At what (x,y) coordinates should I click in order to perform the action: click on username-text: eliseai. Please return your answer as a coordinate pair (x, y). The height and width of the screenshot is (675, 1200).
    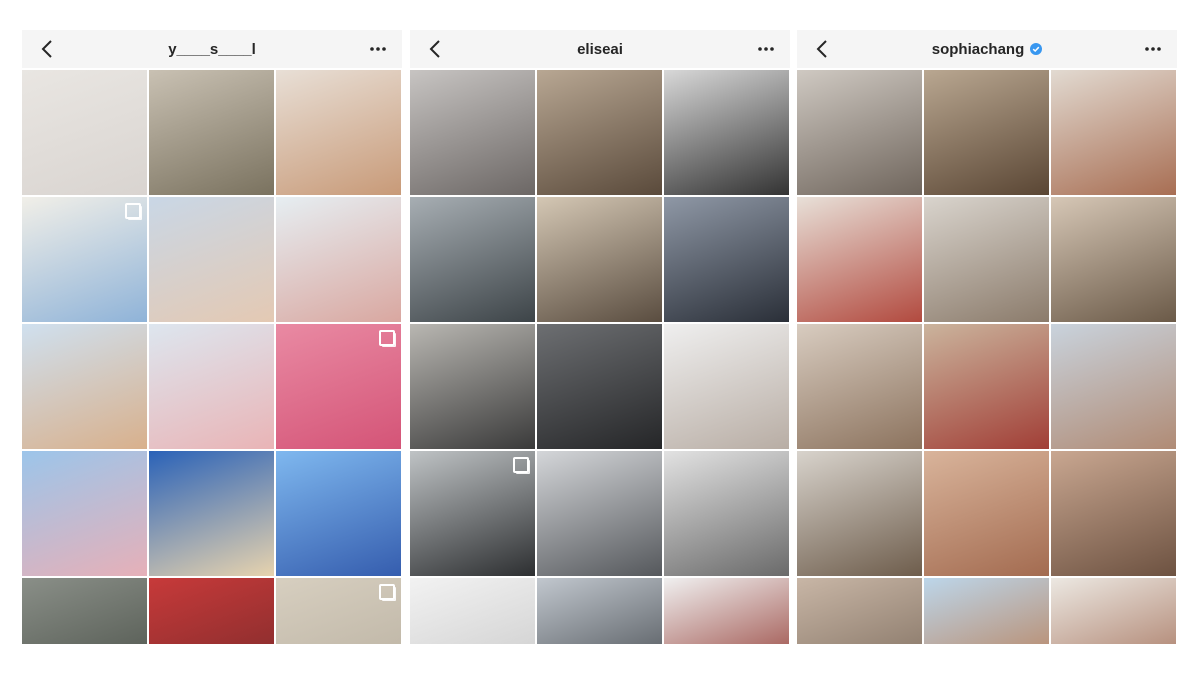
    Looking at the image, I should click on (600, 49).